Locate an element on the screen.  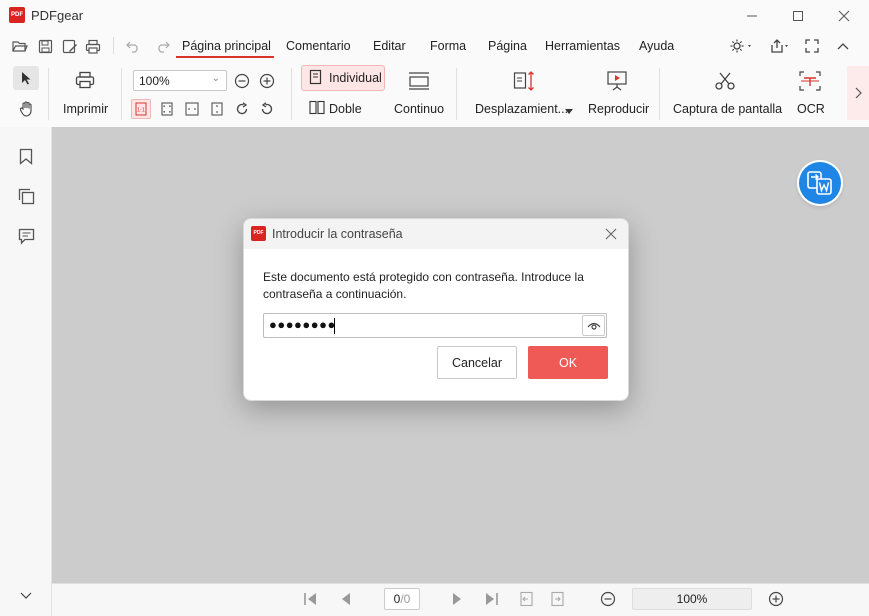
two-page-view-button: Doble is located at coordinates (345, 109).